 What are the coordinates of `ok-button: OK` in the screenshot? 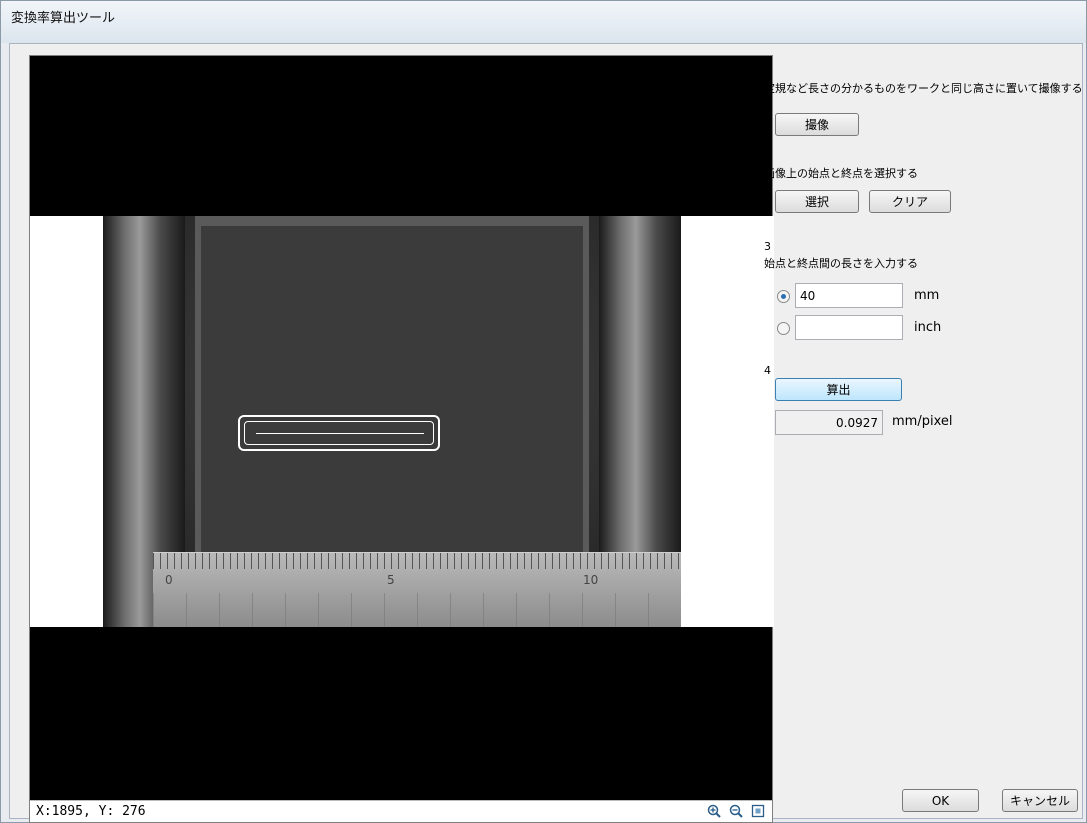 It's located at (940, 800).